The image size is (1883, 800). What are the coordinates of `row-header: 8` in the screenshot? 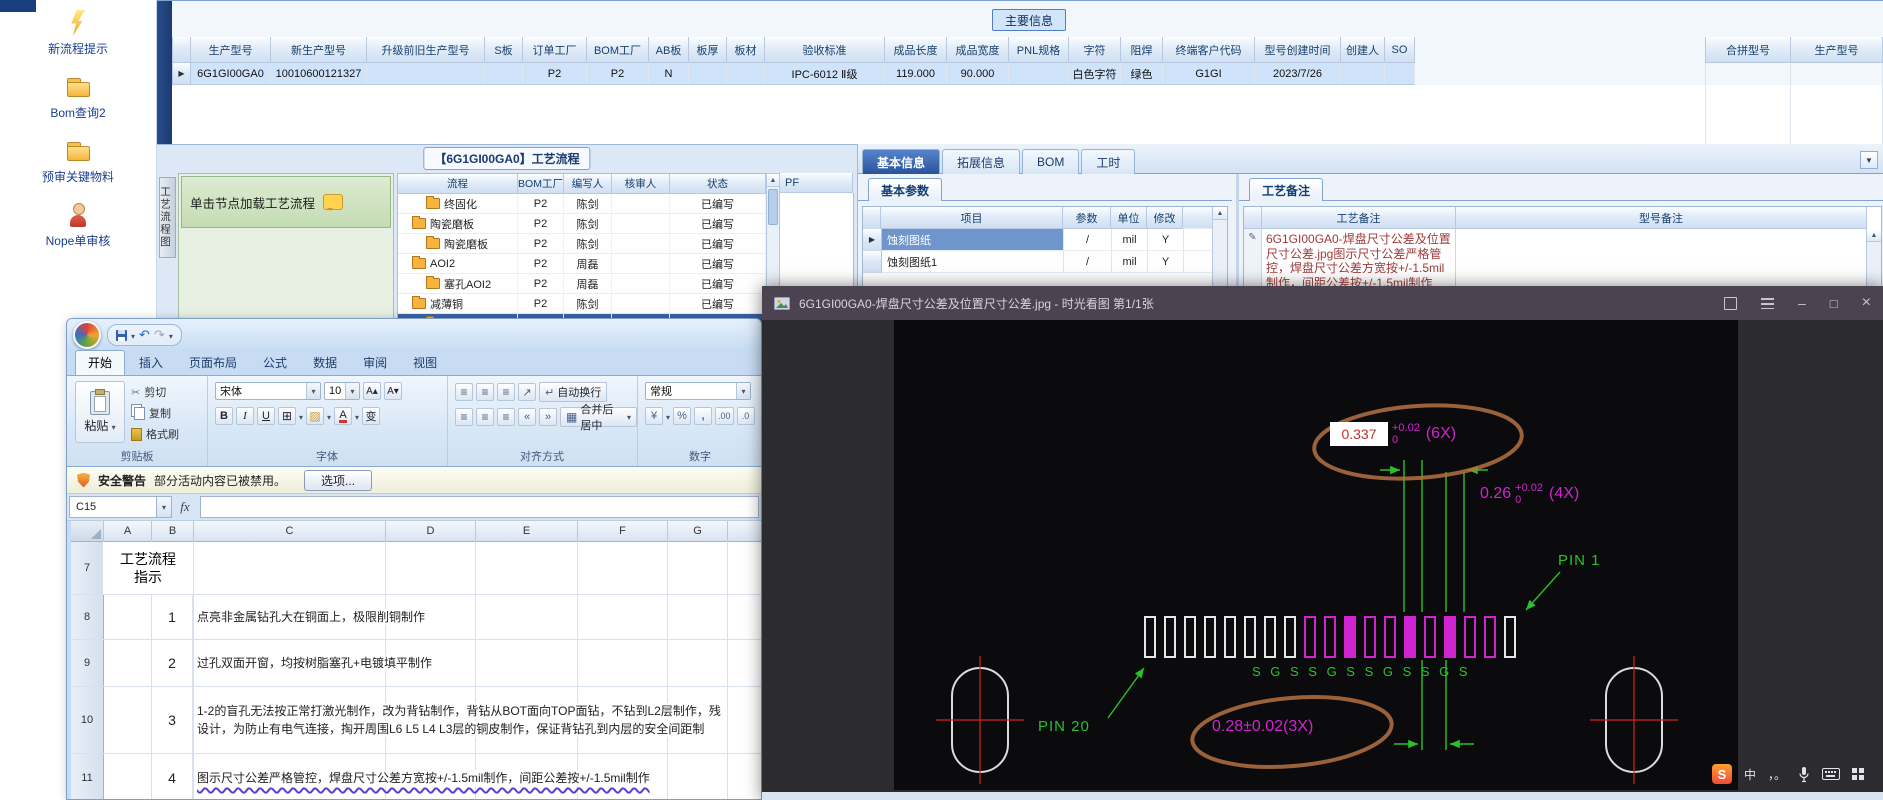 It's located at (87, 617).